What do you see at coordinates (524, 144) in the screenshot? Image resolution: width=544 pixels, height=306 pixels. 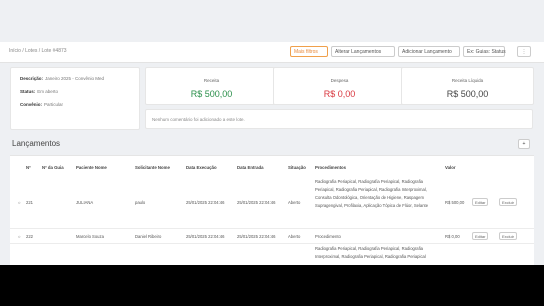 I see `add-column-button: +` at bounding box center [524, 144].